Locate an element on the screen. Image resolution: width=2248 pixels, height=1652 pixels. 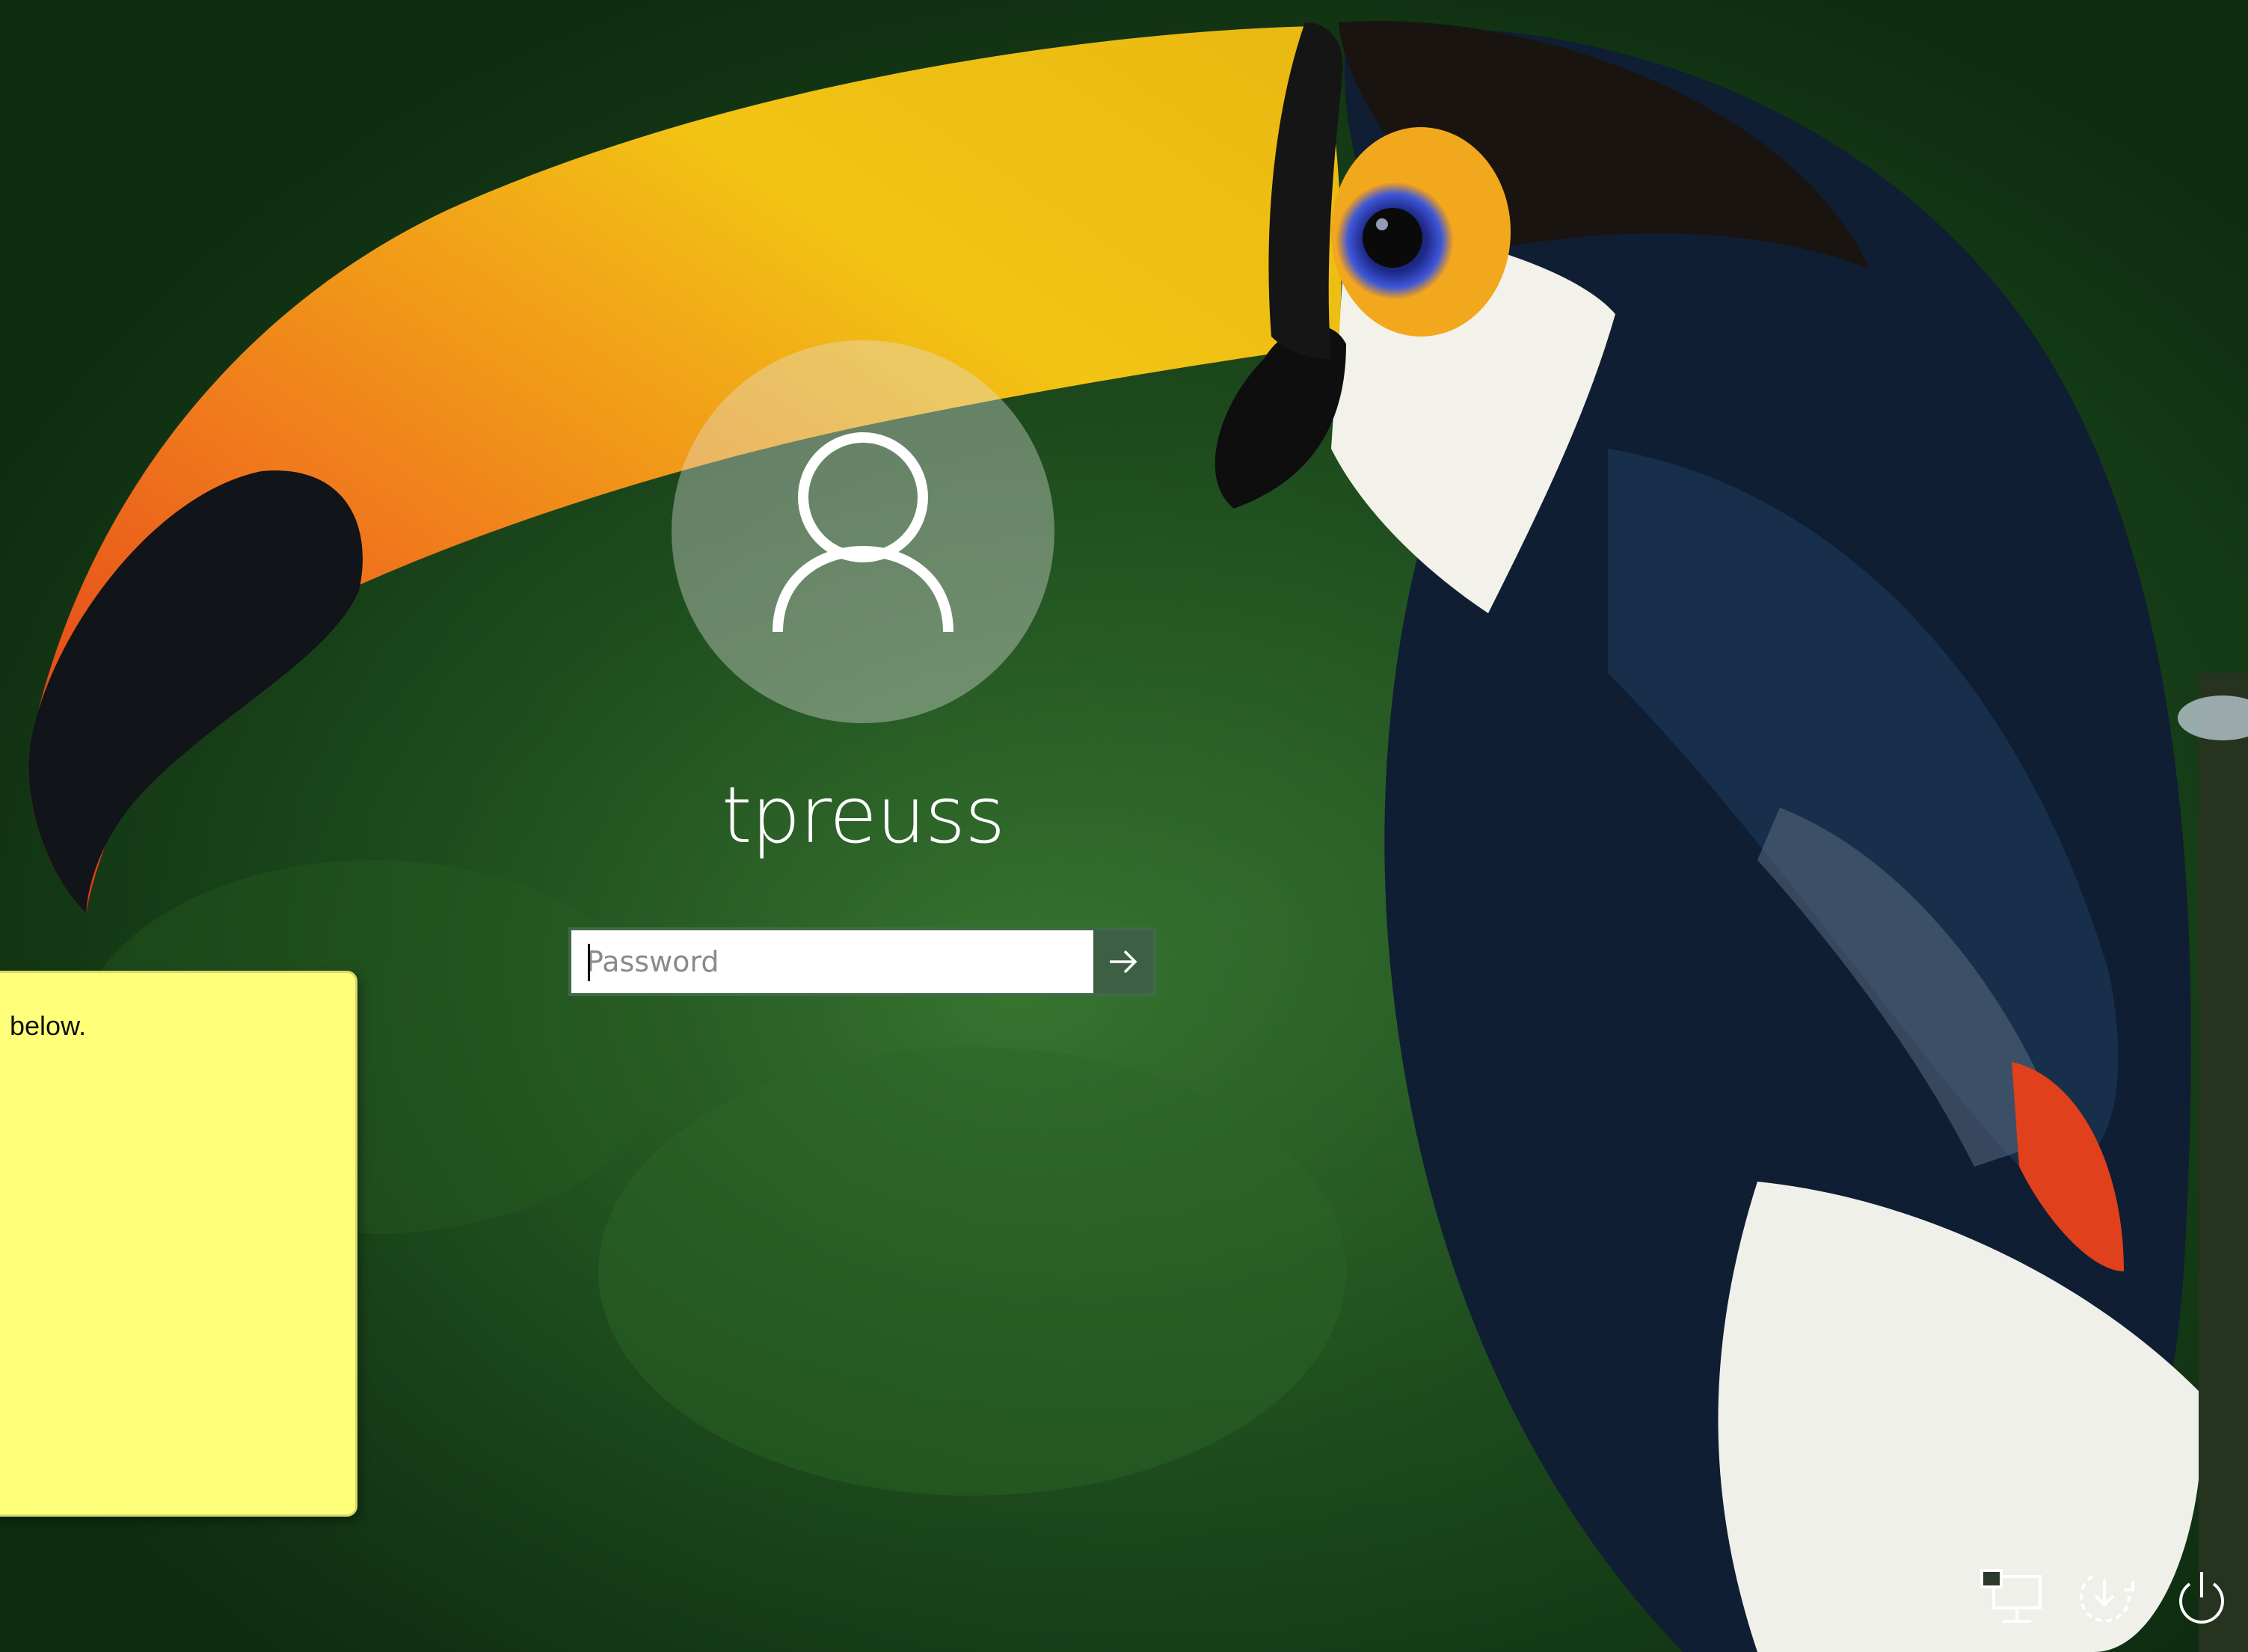
password-field-container is located at coordinates (862, 962).